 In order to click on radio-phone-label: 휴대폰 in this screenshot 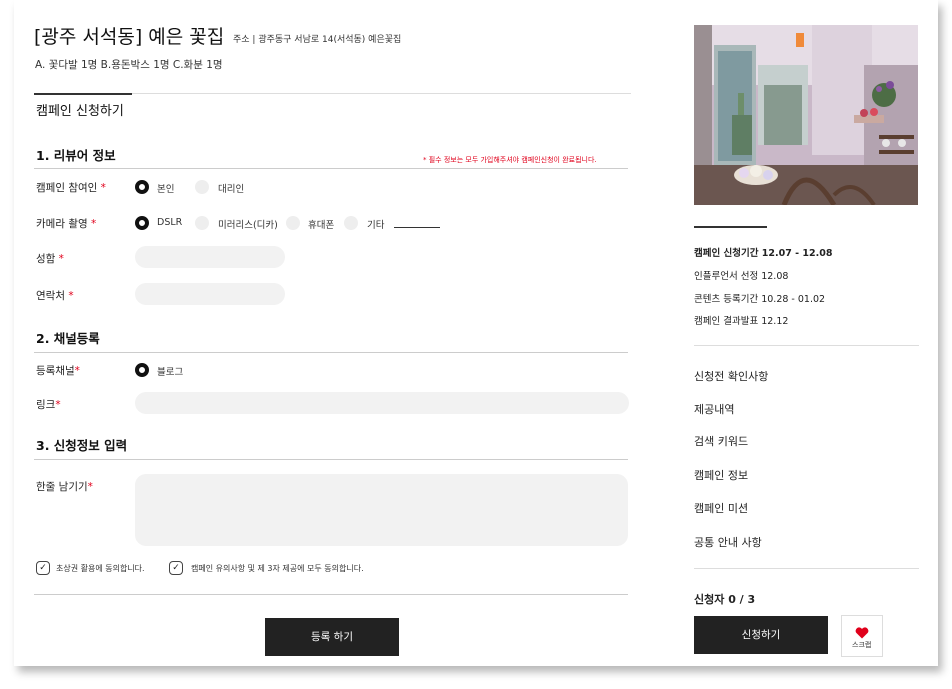, I will do `click(321, 225)`.